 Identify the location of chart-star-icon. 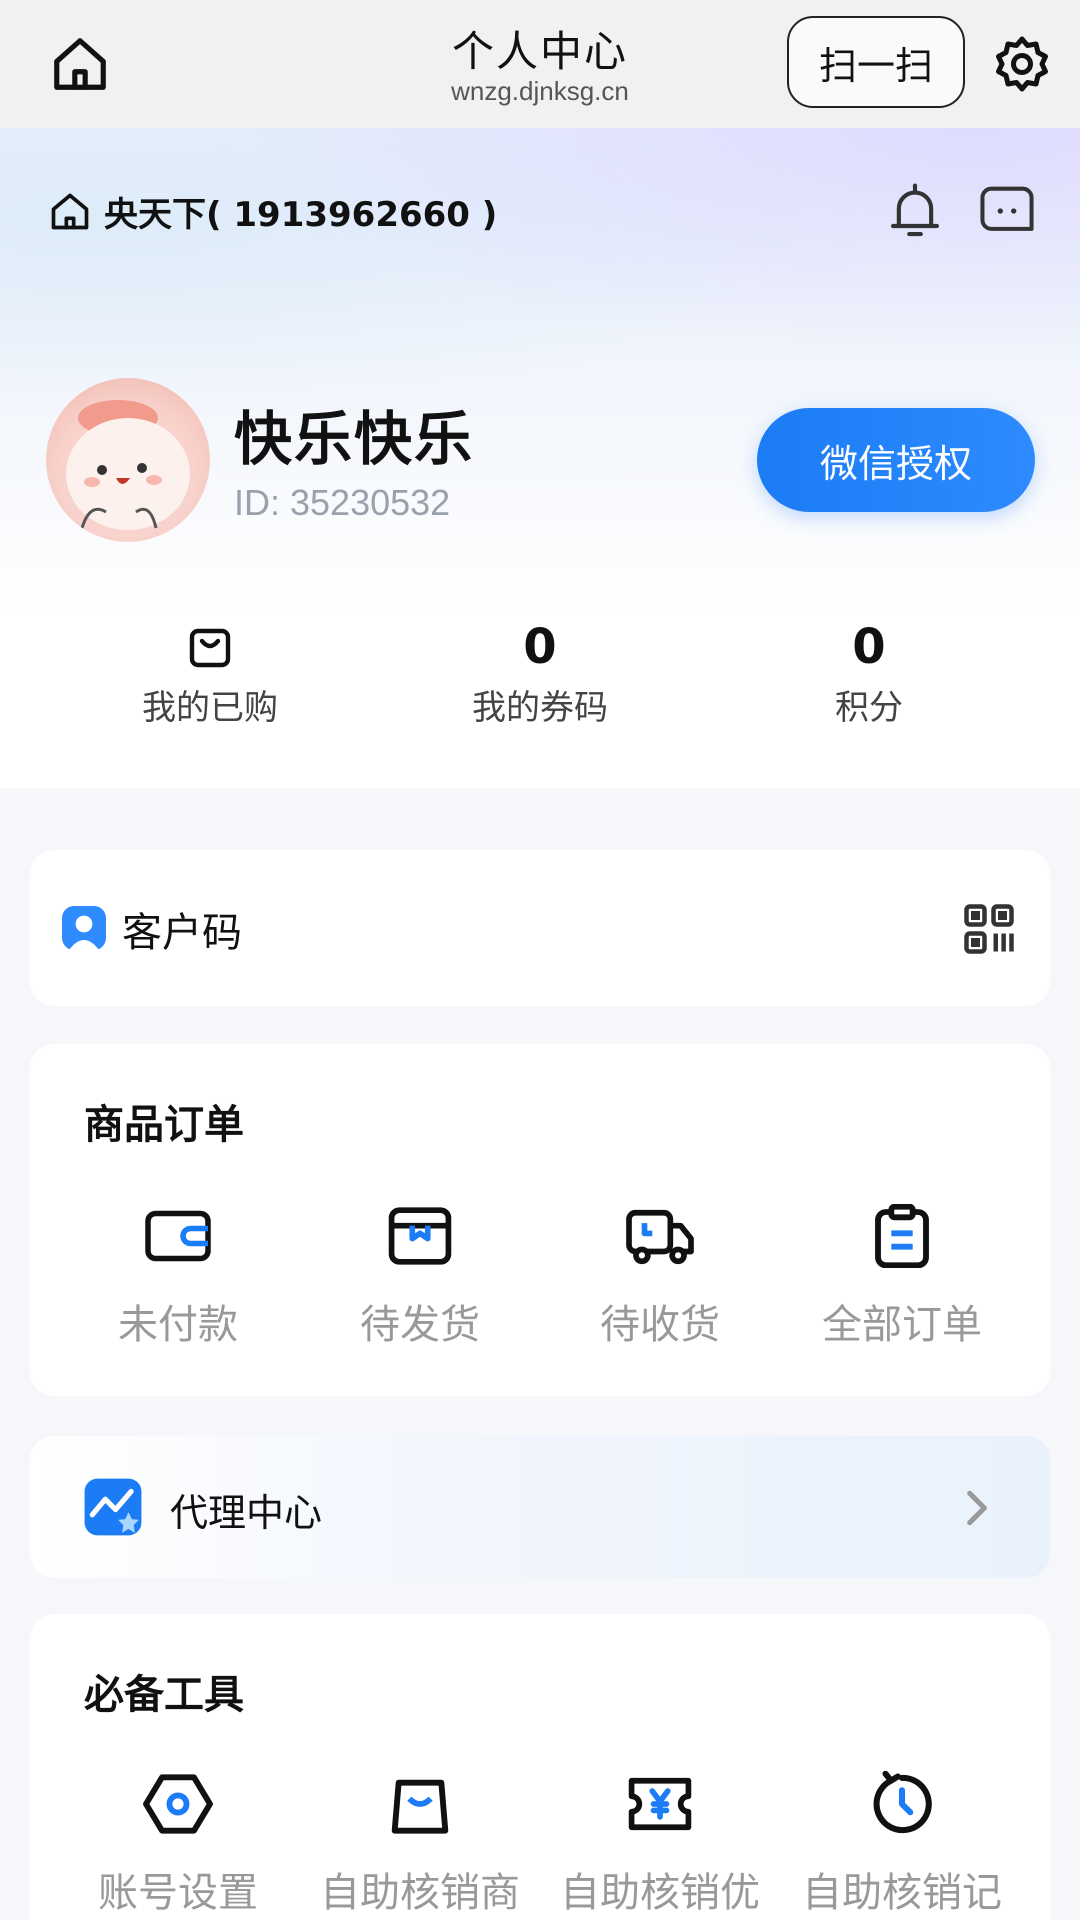
(113, 1507).